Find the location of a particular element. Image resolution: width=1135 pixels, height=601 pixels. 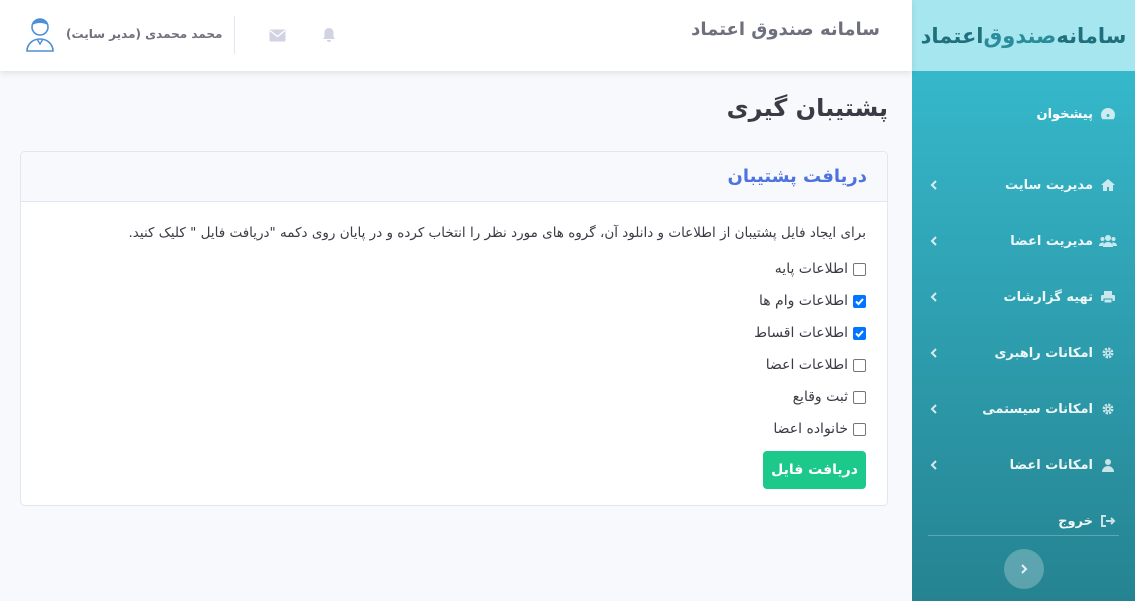

user-name: محمد محمدی (مدیر سایت) is located at coordinates (144, 34).